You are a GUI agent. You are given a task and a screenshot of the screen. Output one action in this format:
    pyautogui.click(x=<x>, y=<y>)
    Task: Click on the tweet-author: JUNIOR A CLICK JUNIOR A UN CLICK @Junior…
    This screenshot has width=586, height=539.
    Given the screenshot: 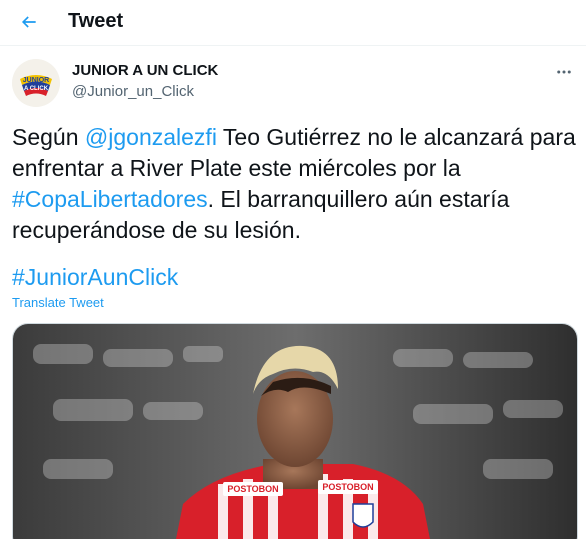 What is the action you would take?
    pyautogui.click(x=295, y=83)
    